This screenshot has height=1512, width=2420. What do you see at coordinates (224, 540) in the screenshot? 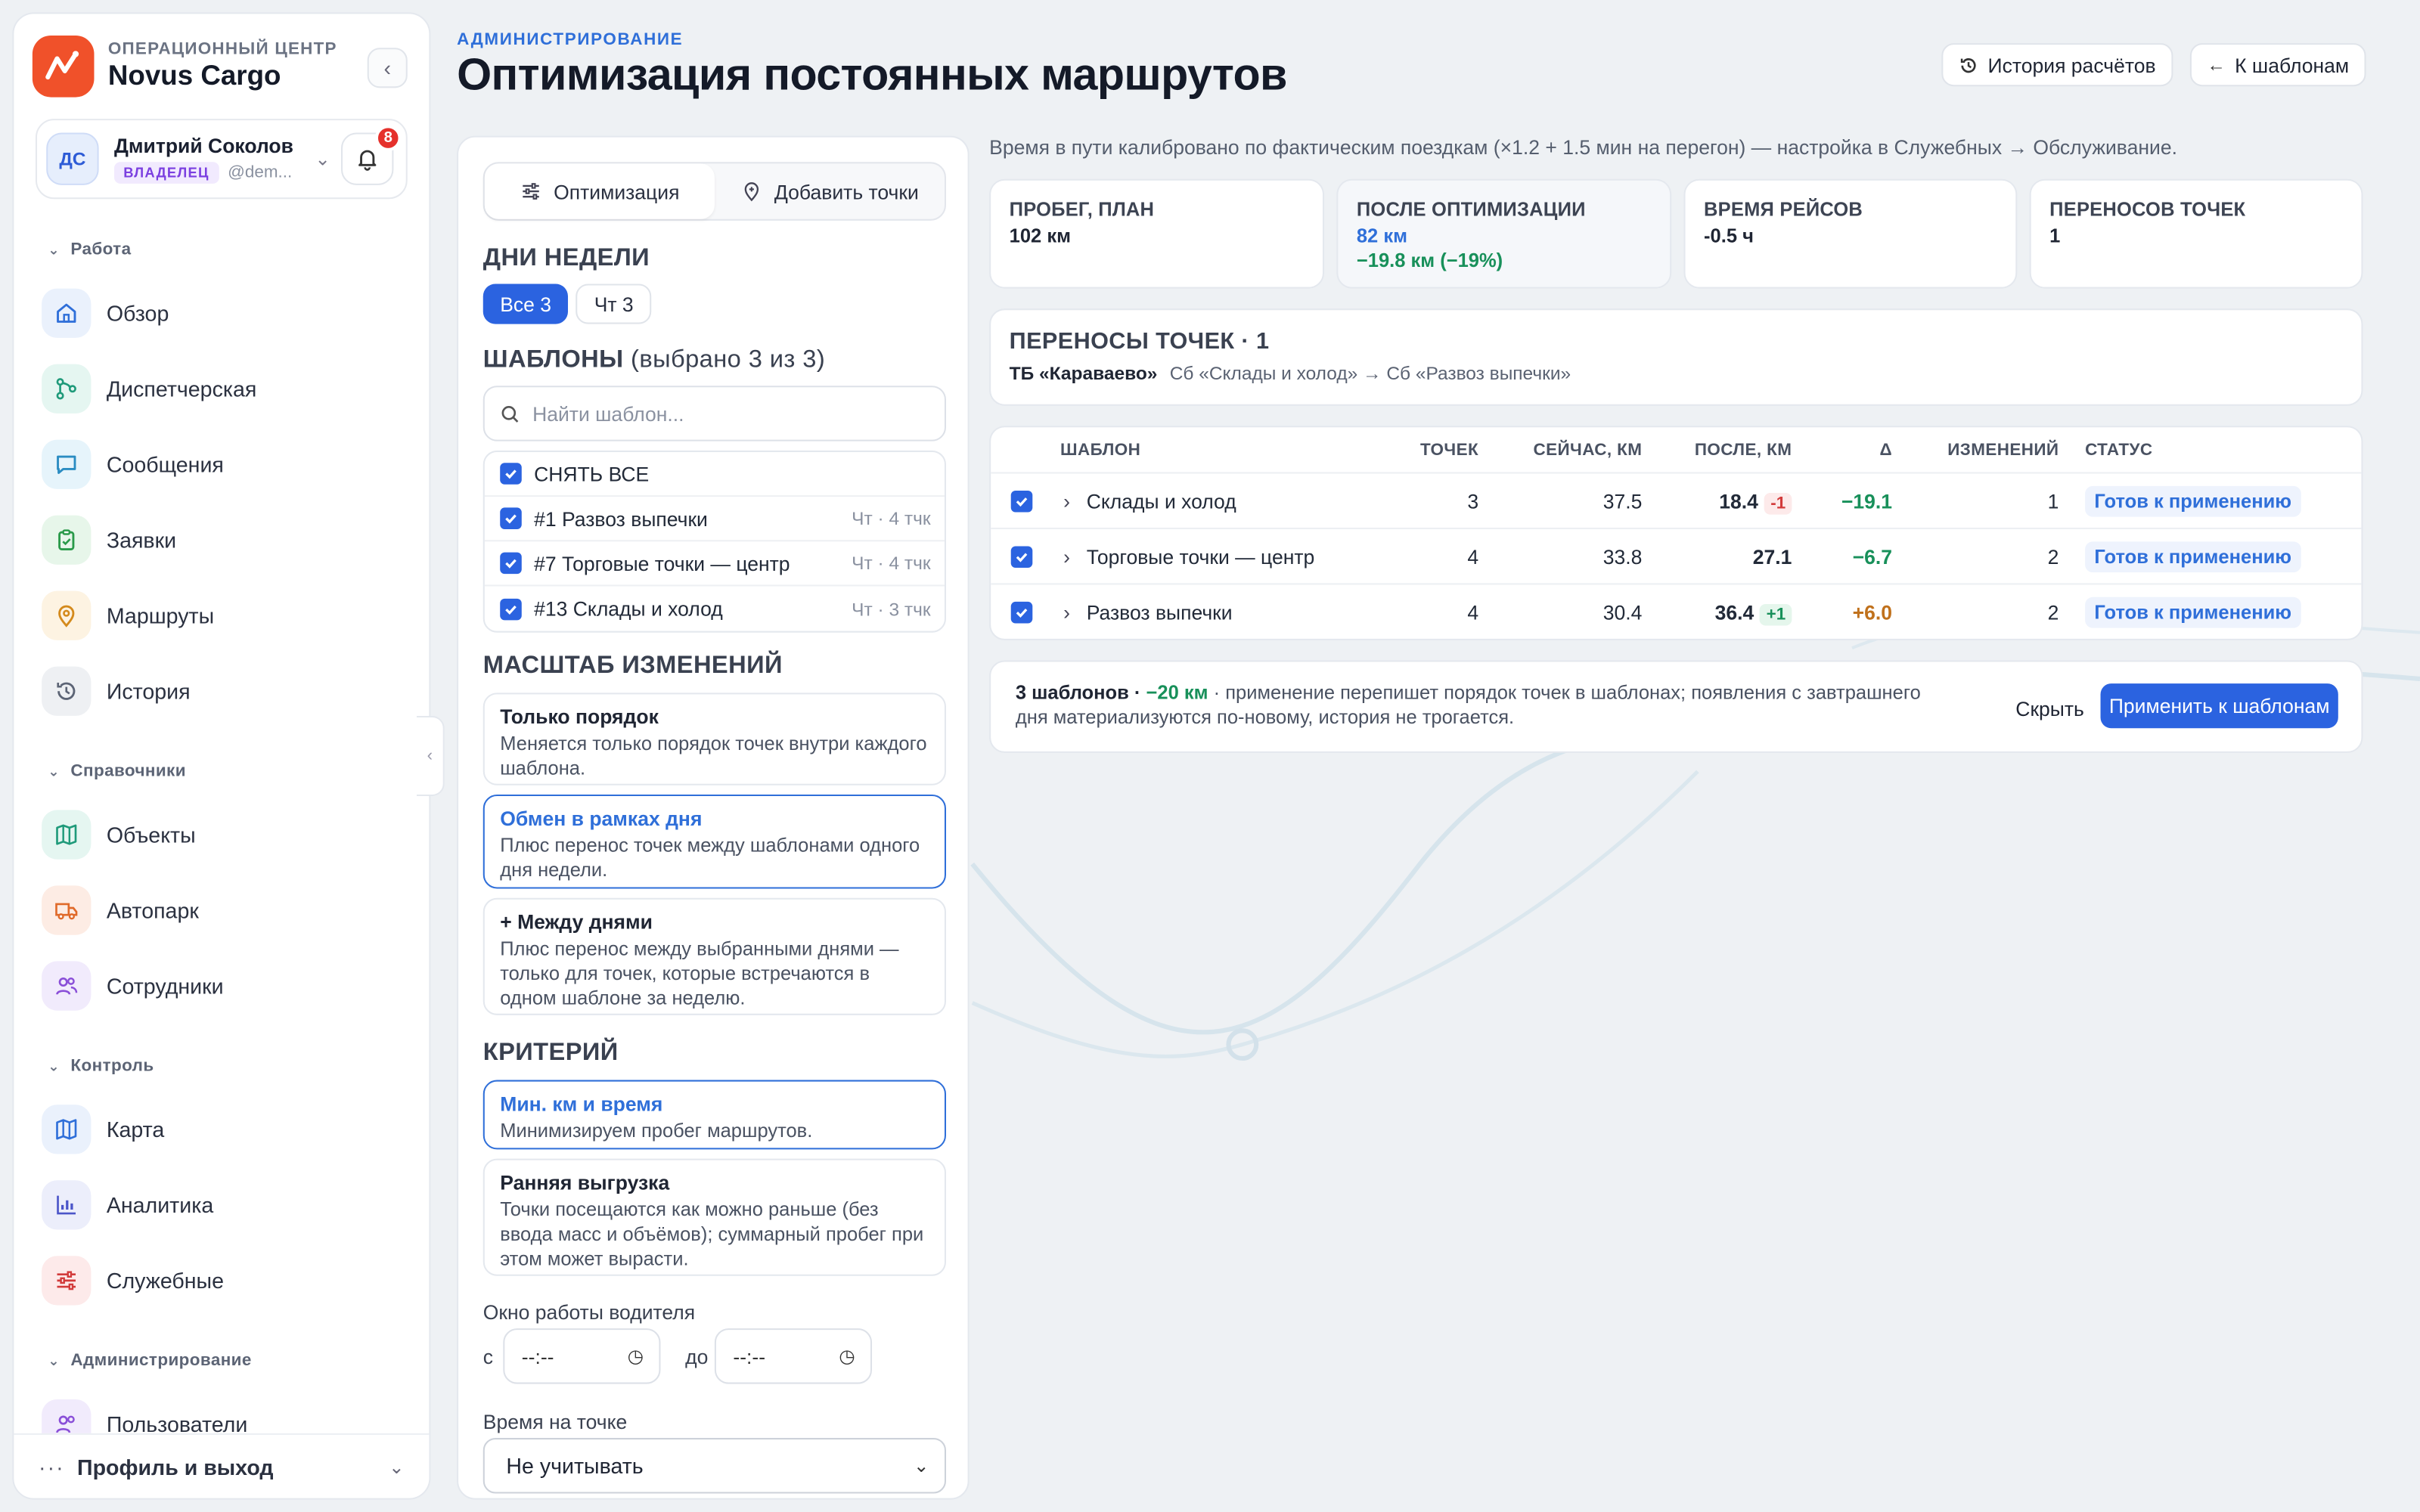
I see `sidebar-item-requests: Заявки` at bounding box center [224, 540].